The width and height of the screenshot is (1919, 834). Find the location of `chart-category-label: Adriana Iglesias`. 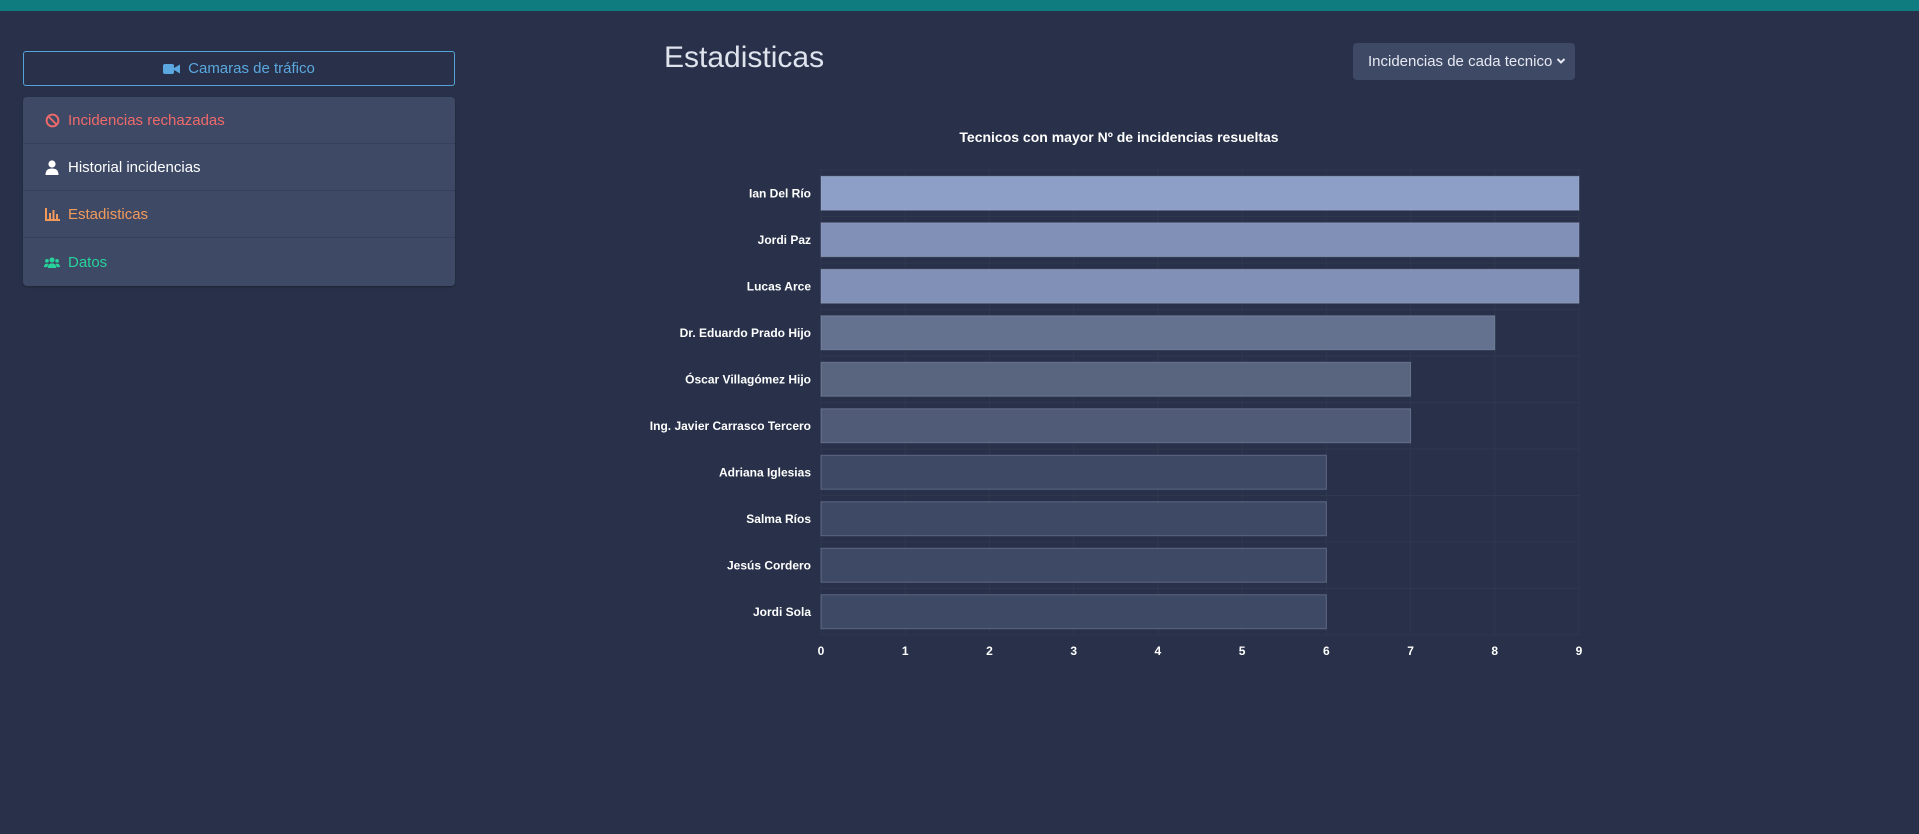

chart-category-label: Adriana Iglesias is located at coordinates (765, 472).